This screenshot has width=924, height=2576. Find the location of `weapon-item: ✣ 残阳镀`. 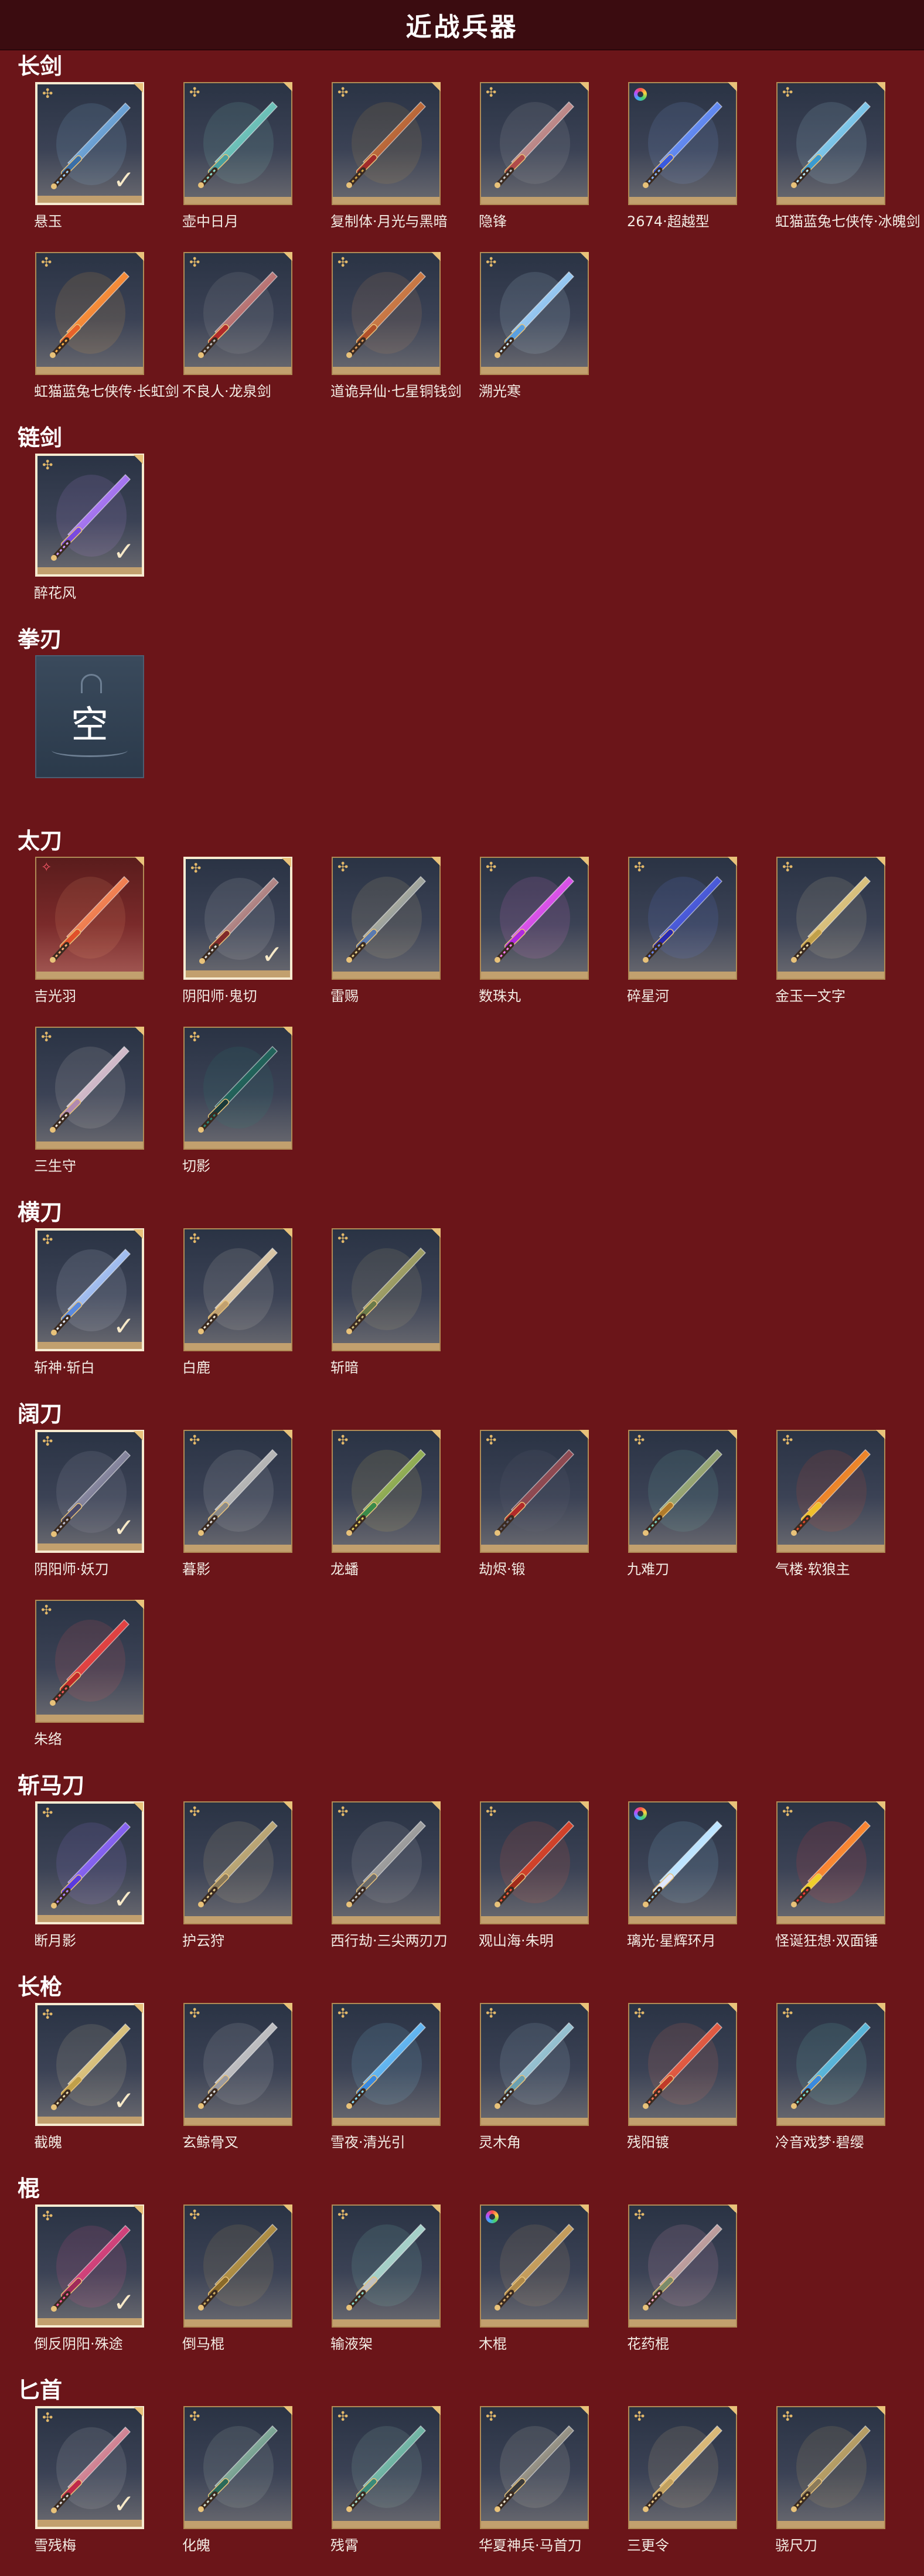

weapon-item: ✣ 残阳镀 is located at coordinates (701, 2088).